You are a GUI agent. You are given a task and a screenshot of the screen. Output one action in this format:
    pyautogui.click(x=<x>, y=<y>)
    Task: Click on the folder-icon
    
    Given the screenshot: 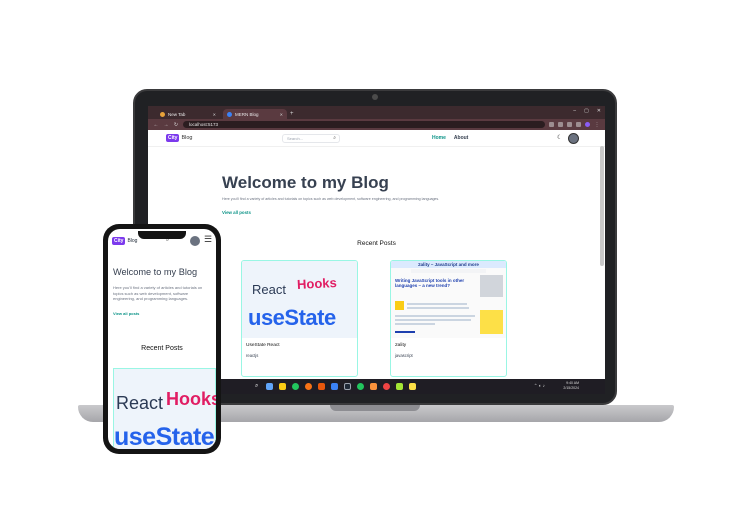 What is the action you would take?
    pyautogui.click(x=282, y=386)
    